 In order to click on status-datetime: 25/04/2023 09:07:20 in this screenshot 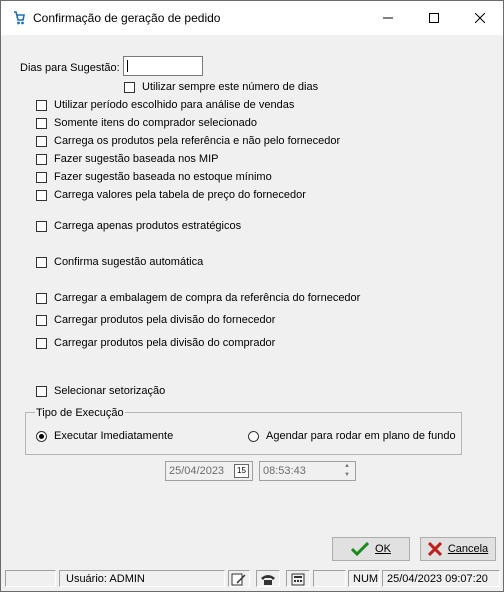, I will do `click(441, 578)`.